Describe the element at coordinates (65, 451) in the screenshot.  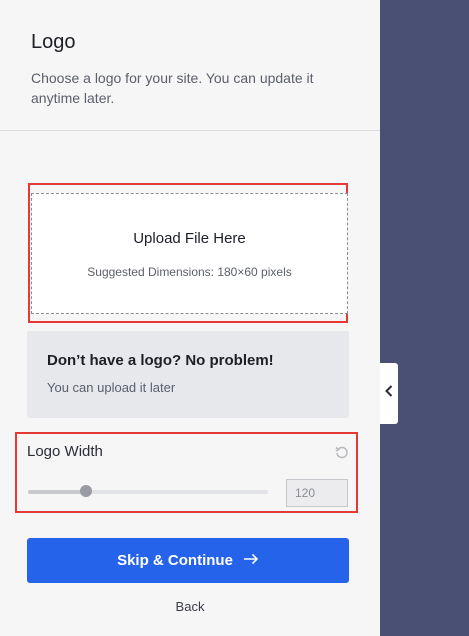
I see `logo-width-label: Logo Width` at that location.